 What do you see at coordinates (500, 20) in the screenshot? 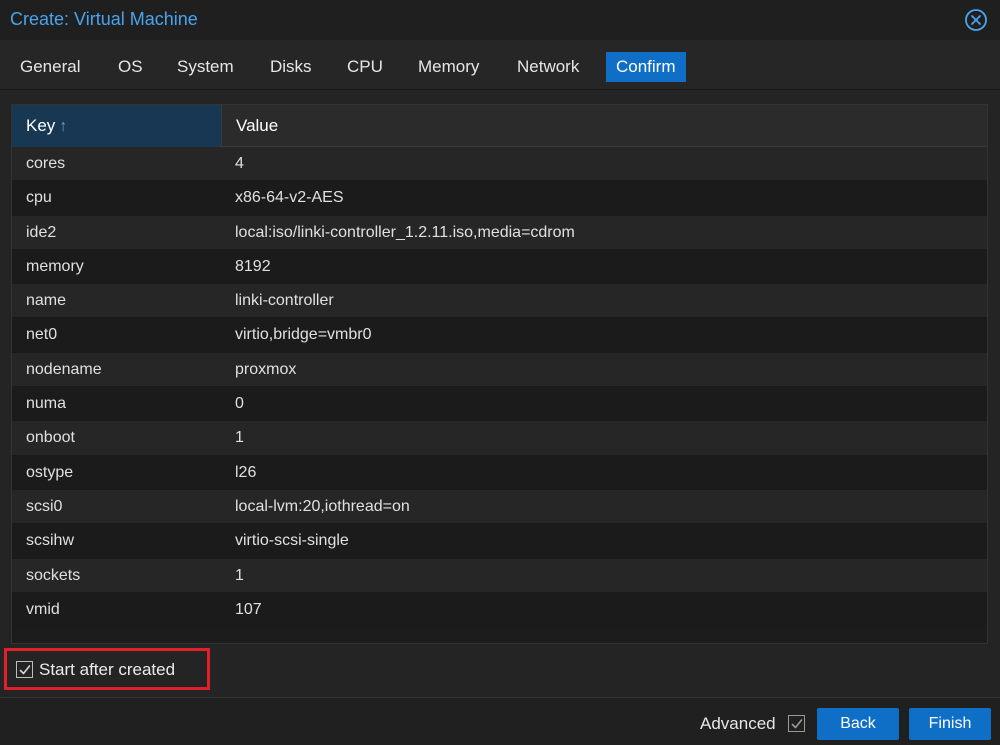
I see `window-titlebar: Create: Virtual Machine` at bounding box center [500, 20].